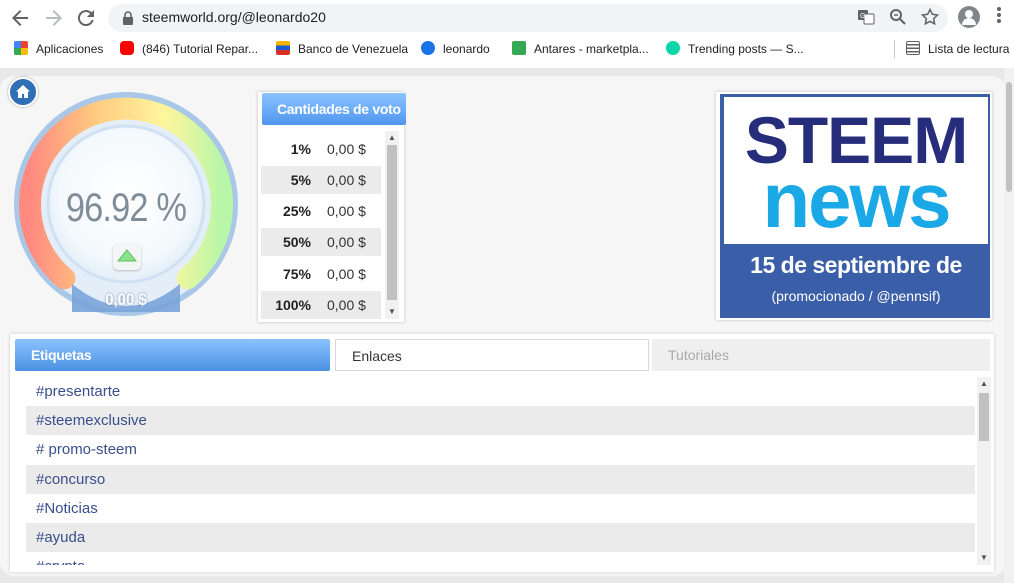 The height and width of the screenshot is (583, 1014). I want to click on address-bar: steemworld.org/@leonardo20 G, so click(528, 18).